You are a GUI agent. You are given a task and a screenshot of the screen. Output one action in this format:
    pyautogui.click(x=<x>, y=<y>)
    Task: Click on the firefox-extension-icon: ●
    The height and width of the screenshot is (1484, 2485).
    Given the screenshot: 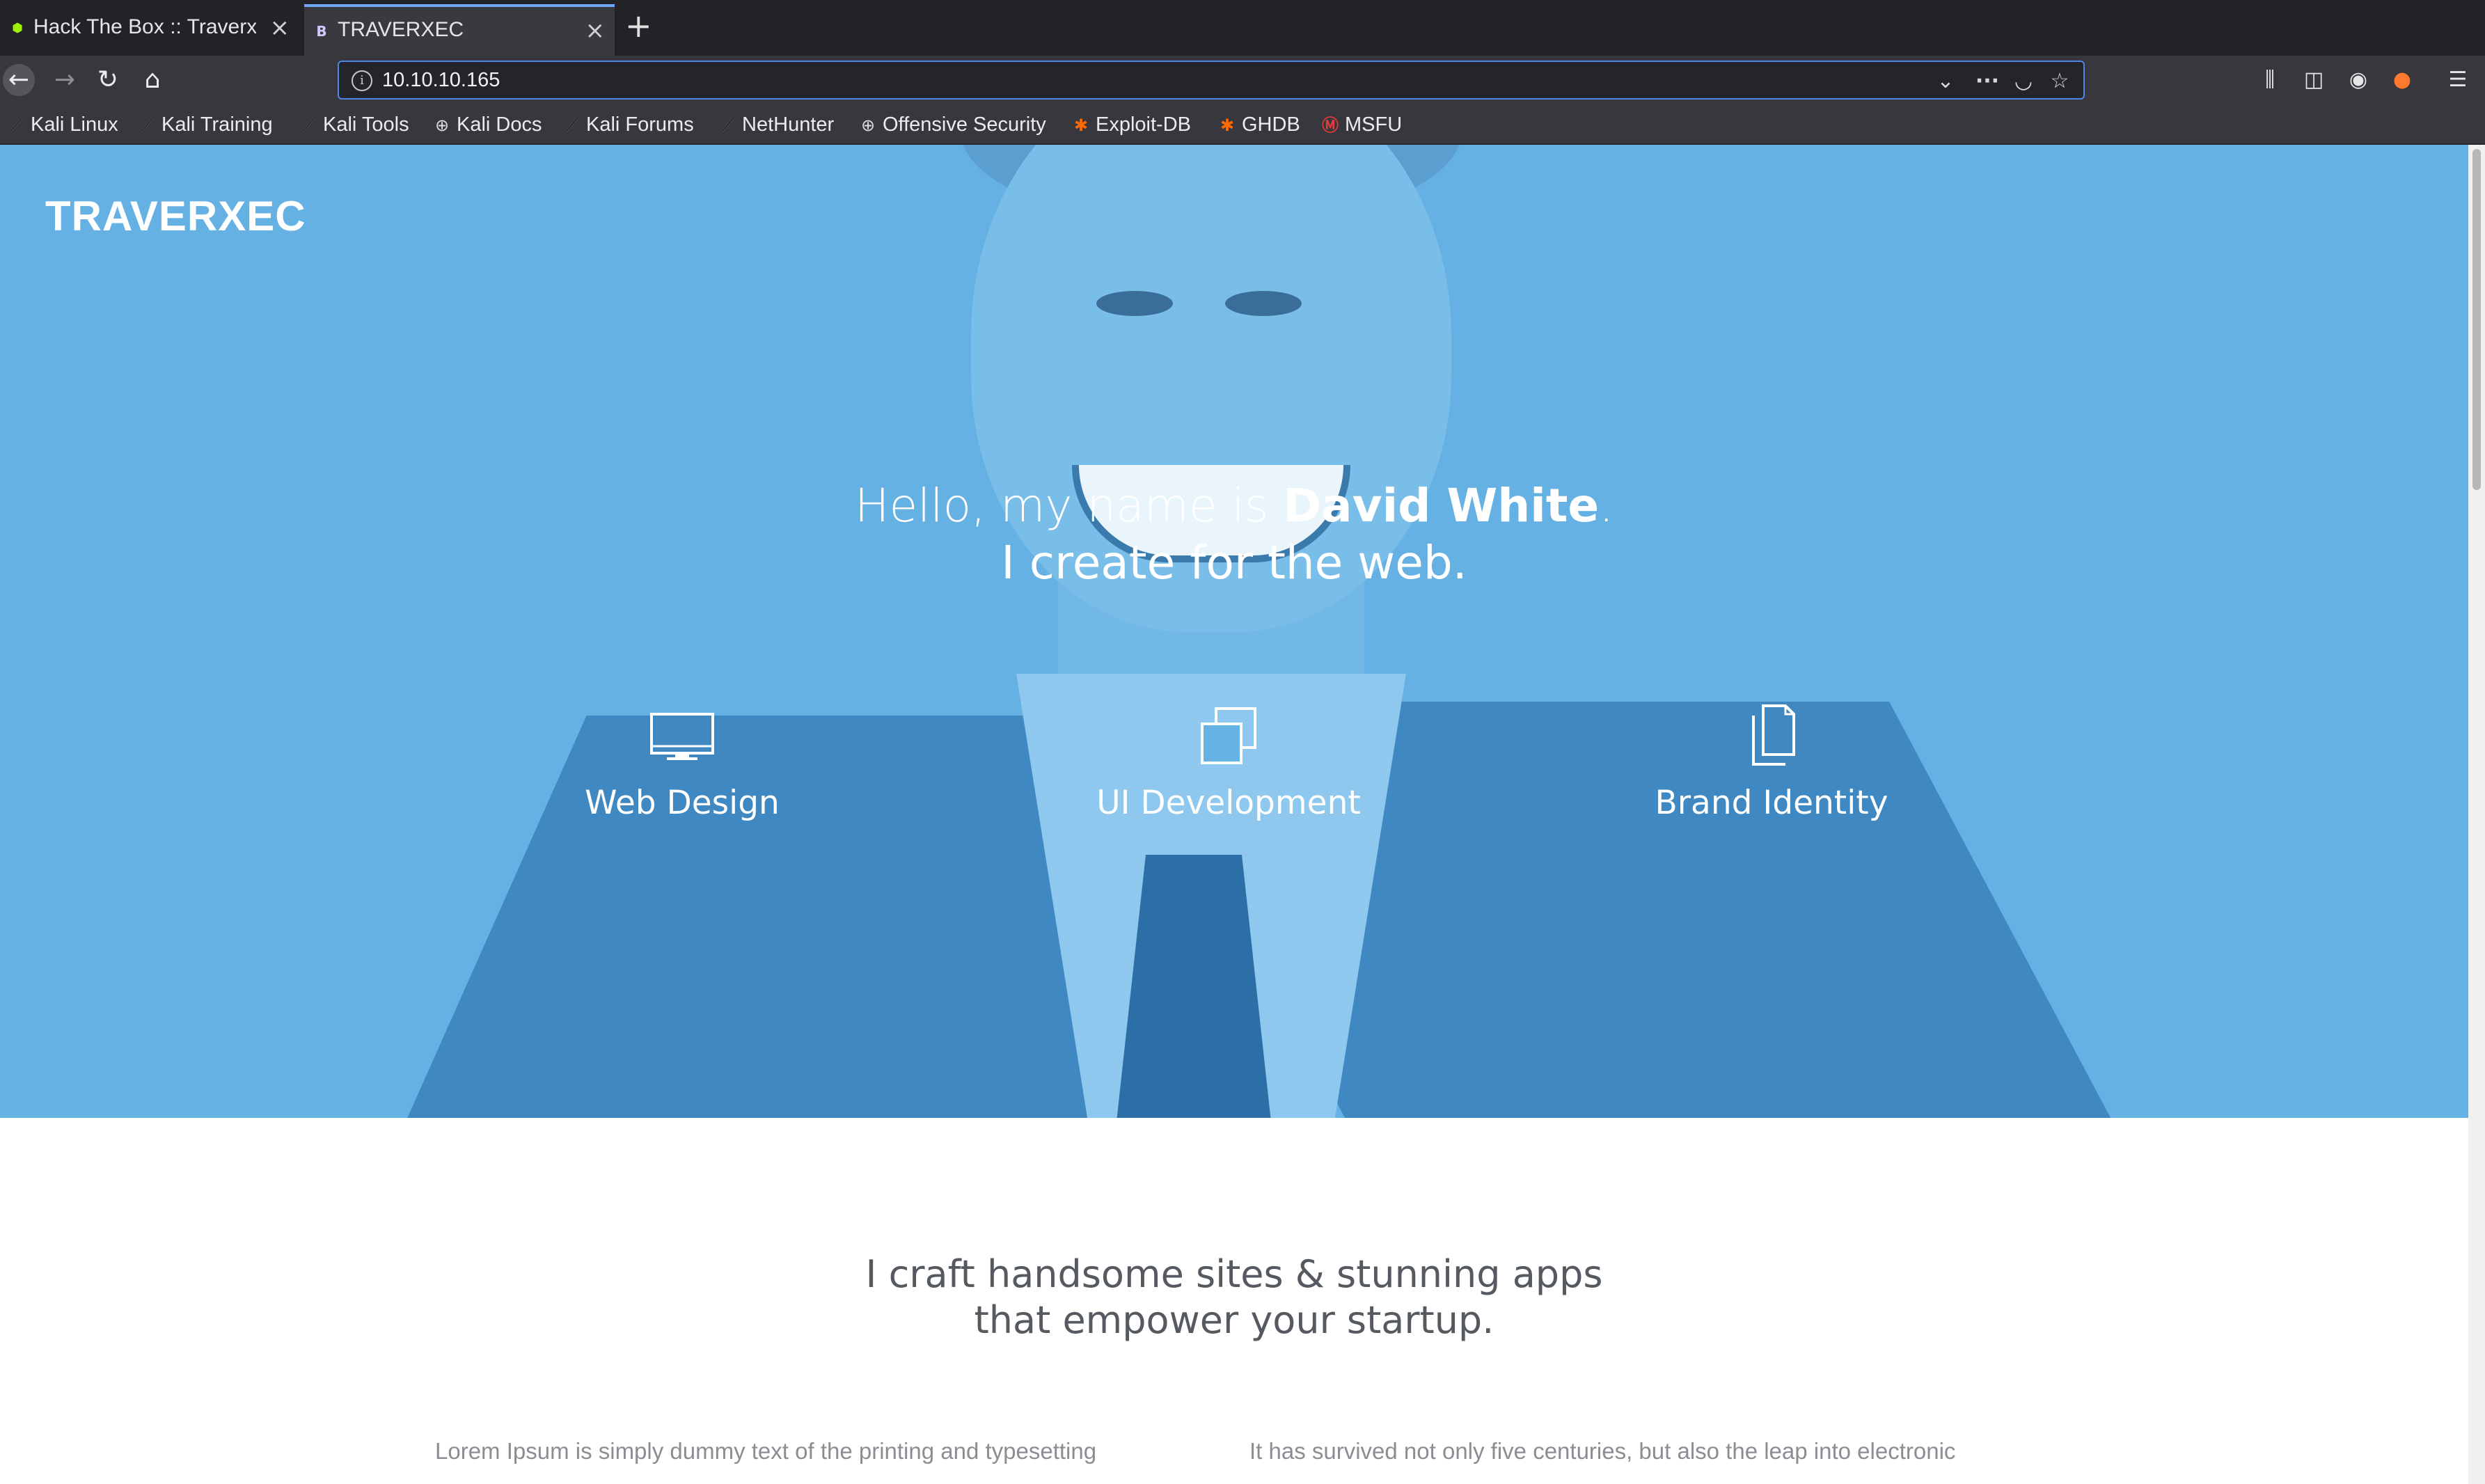 What is the action you would take?
    pyautogui.click(x=2402, y=80)
    